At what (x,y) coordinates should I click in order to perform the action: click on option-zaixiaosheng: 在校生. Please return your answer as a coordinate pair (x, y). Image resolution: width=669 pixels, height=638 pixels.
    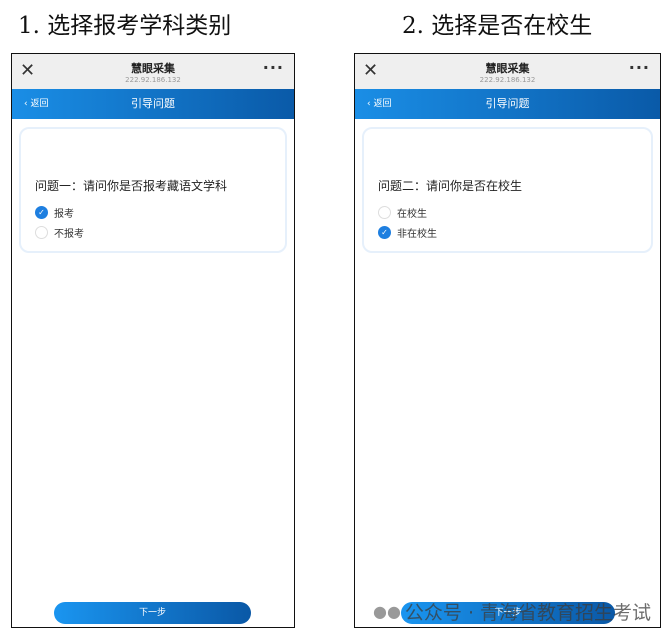
    Looking at the image, I should click on (402, 212).